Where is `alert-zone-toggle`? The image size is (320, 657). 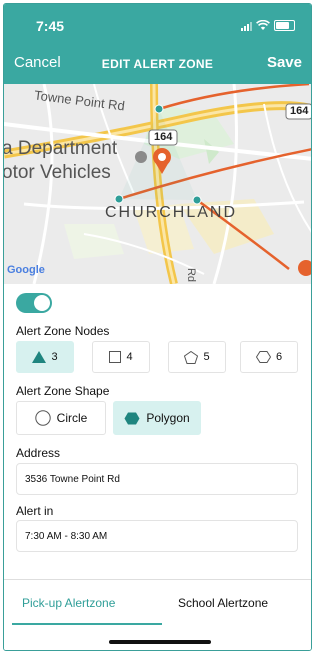 alert-zone-toggle is located at coordinates (34, 303).